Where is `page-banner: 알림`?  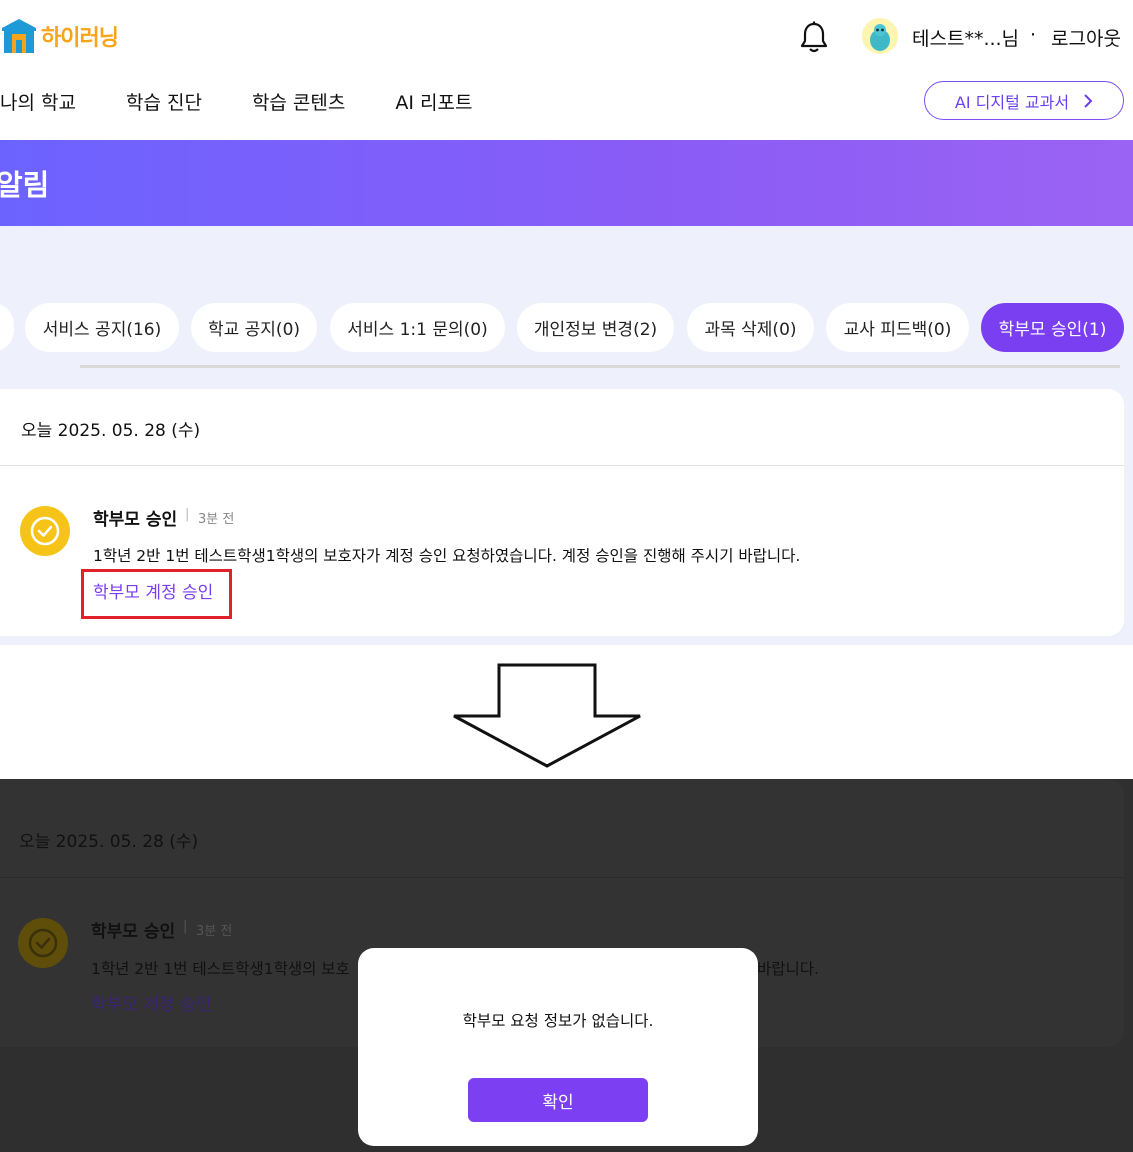
page-banner: 알림 is located at coordinates (566, 183).